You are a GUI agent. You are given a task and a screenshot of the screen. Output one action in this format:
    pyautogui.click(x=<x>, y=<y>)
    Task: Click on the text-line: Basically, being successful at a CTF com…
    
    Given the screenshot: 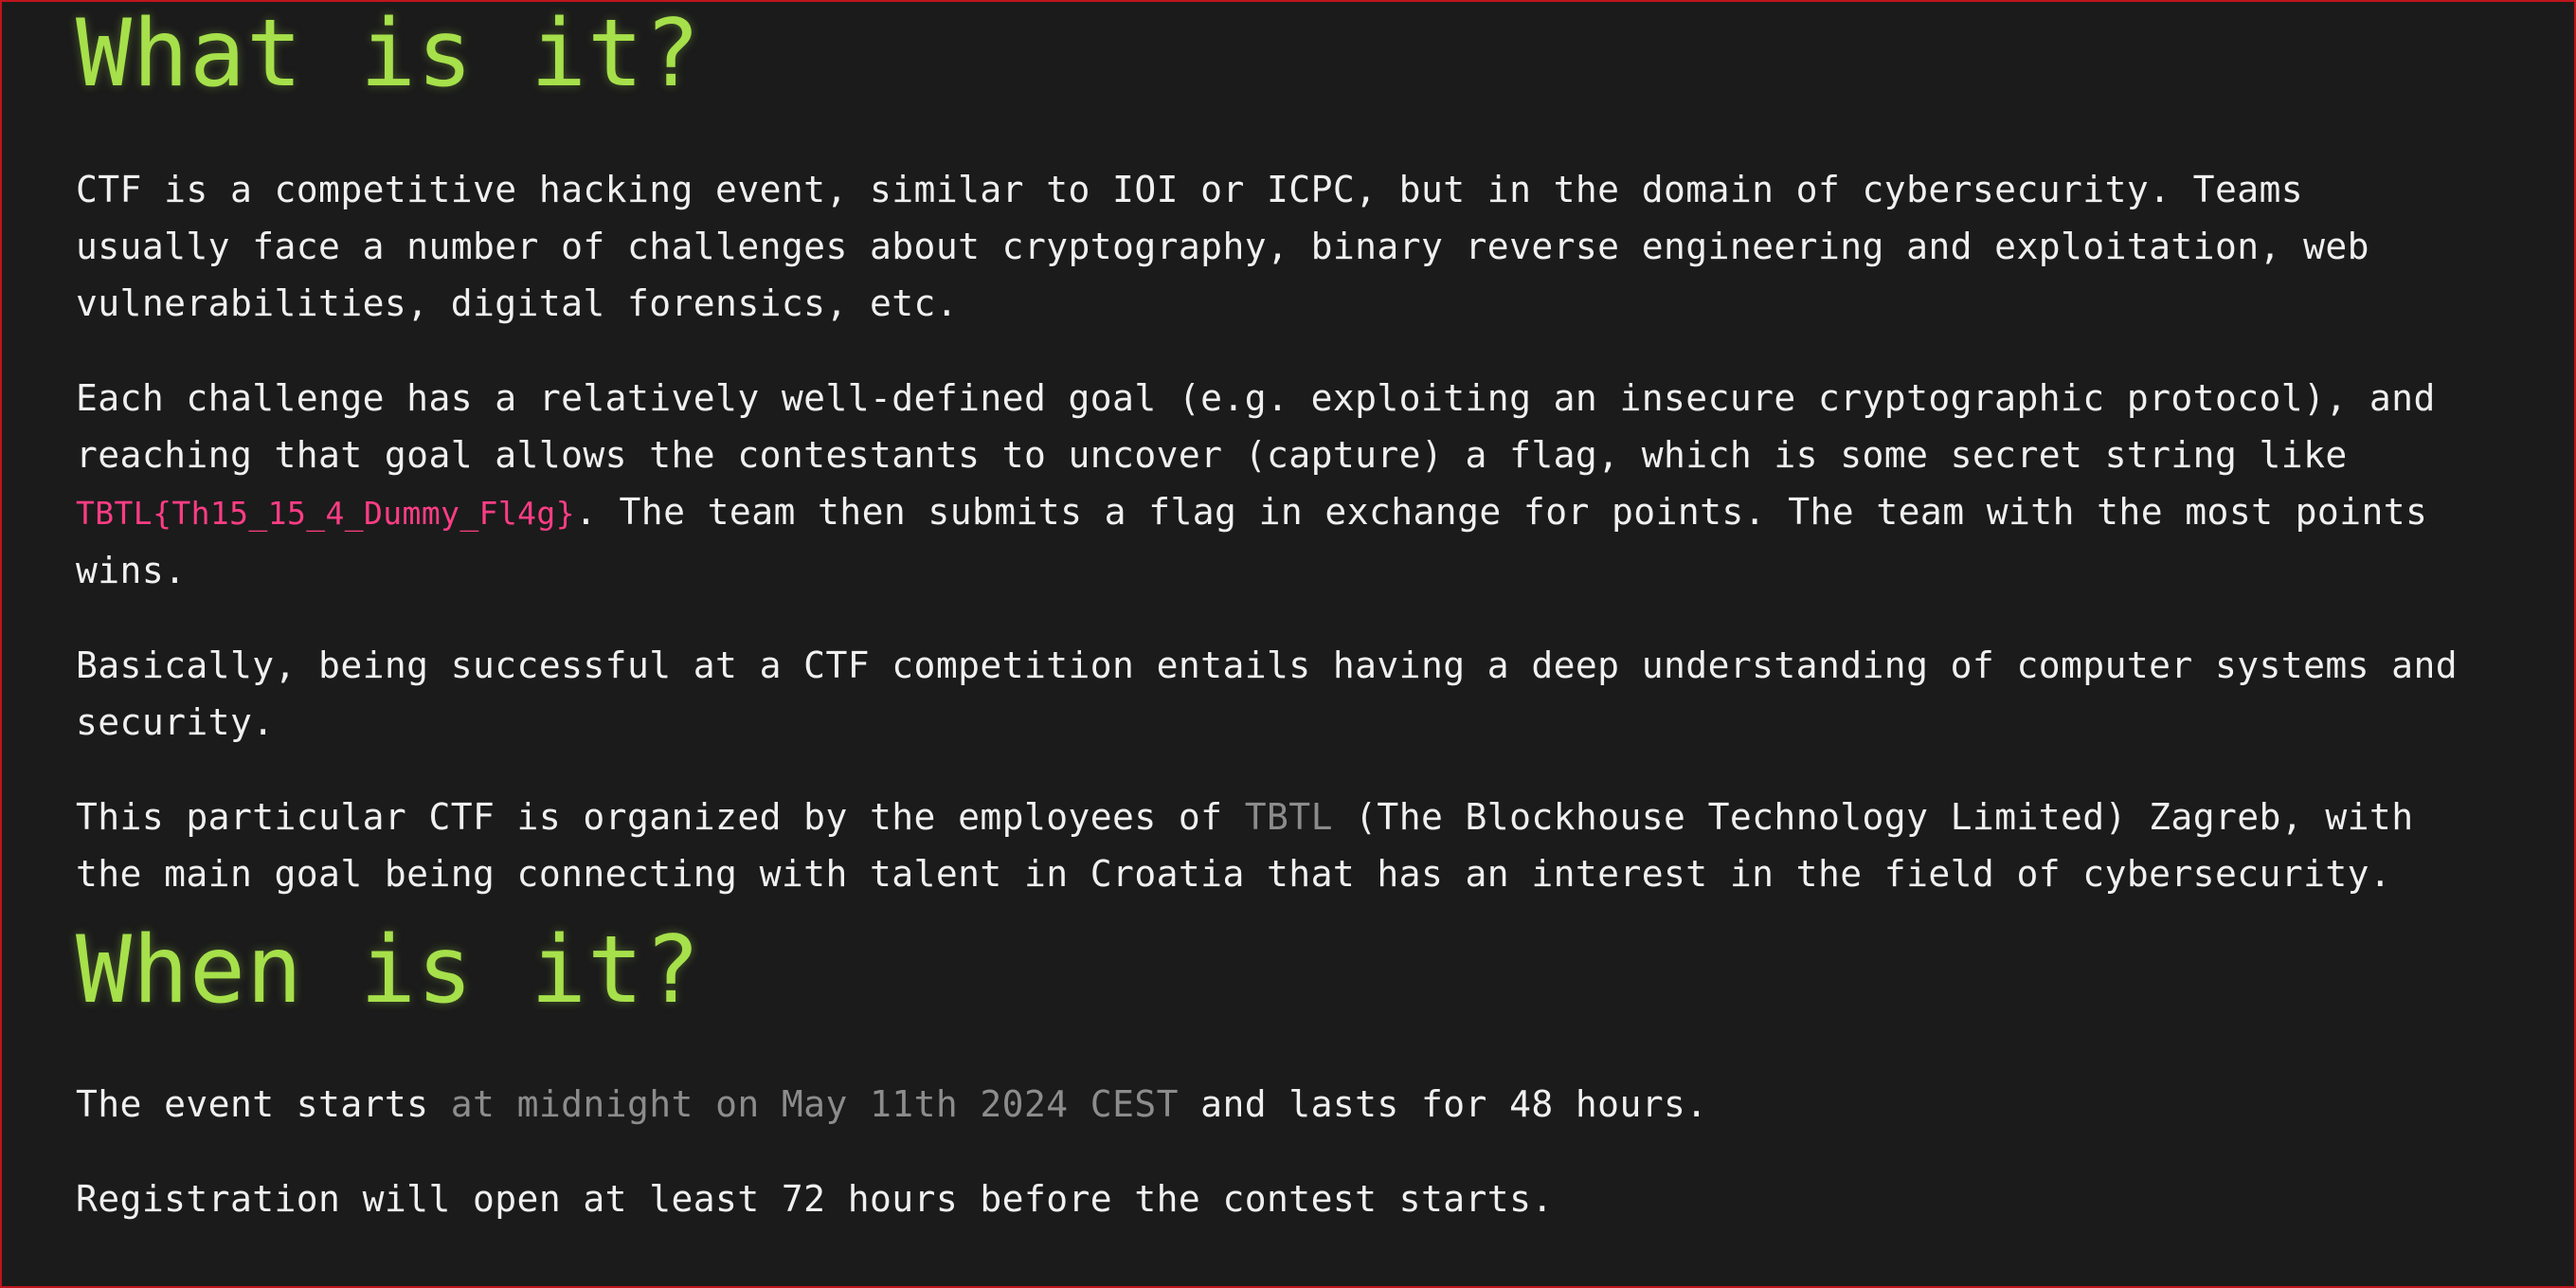 What is the action you would take?
    pyautogui.click(x=1267, y=665)
    